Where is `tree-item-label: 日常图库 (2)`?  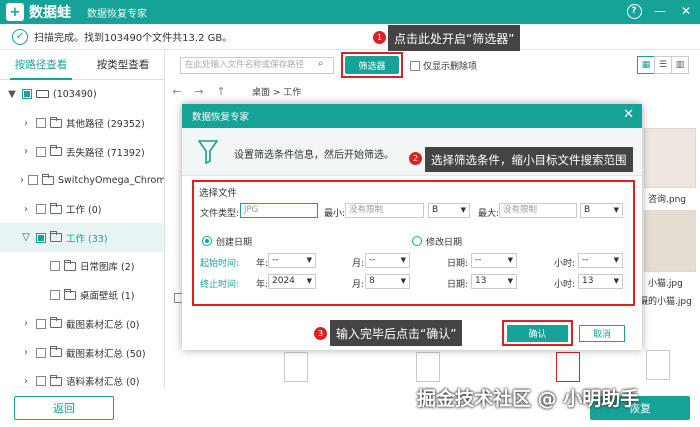 tree-item-label: 日常图库 (2) is located at coordinates (107, 268).